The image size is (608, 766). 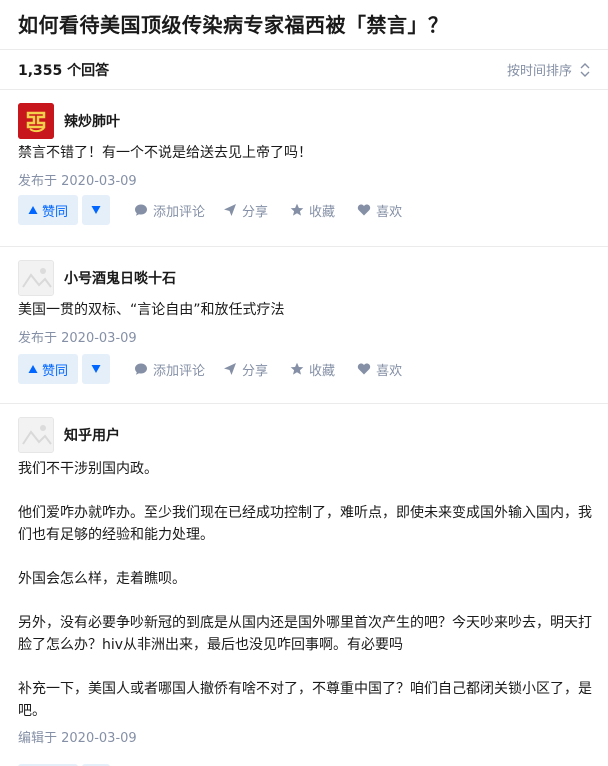 What do you see at coordinates (539, 71) in the screenshot?
I see `sort-label: 按时间排序` at bounding box center [539, 71].